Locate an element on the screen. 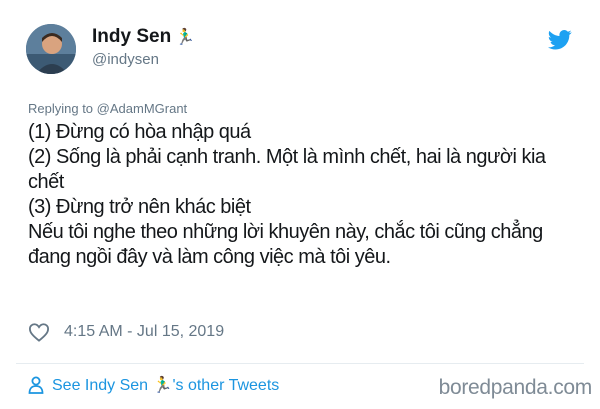  replying-to: Replying to @AdamMGrant is located at coordinates (107, 108).